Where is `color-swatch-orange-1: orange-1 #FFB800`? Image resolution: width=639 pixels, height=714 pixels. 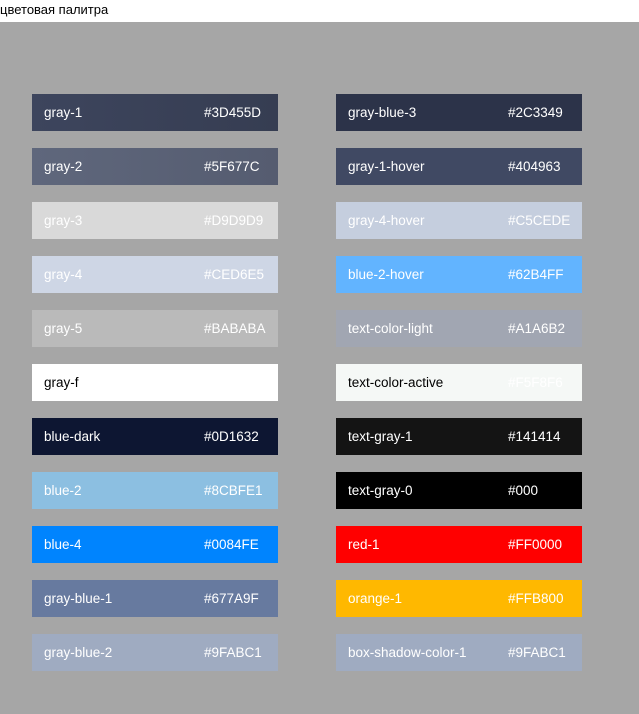 color-swatch-orange-1: orange-1 #FFB800 is located at coordinates (459, 598).